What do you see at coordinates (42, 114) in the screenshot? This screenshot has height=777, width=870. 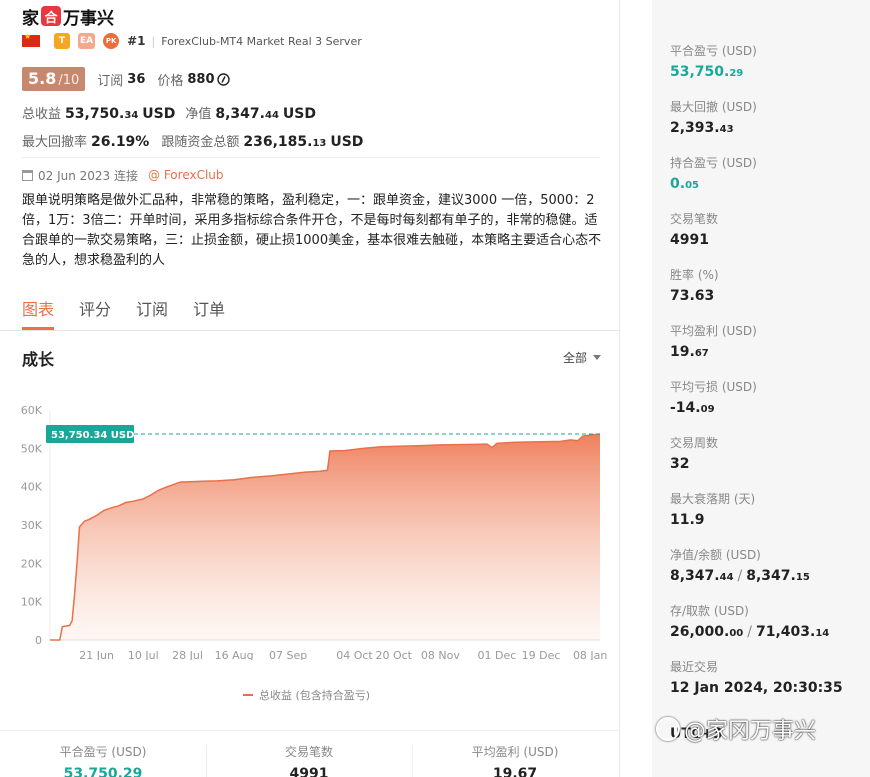 I see `total-profit-label: 总收益` at bounding box center [42, 114].